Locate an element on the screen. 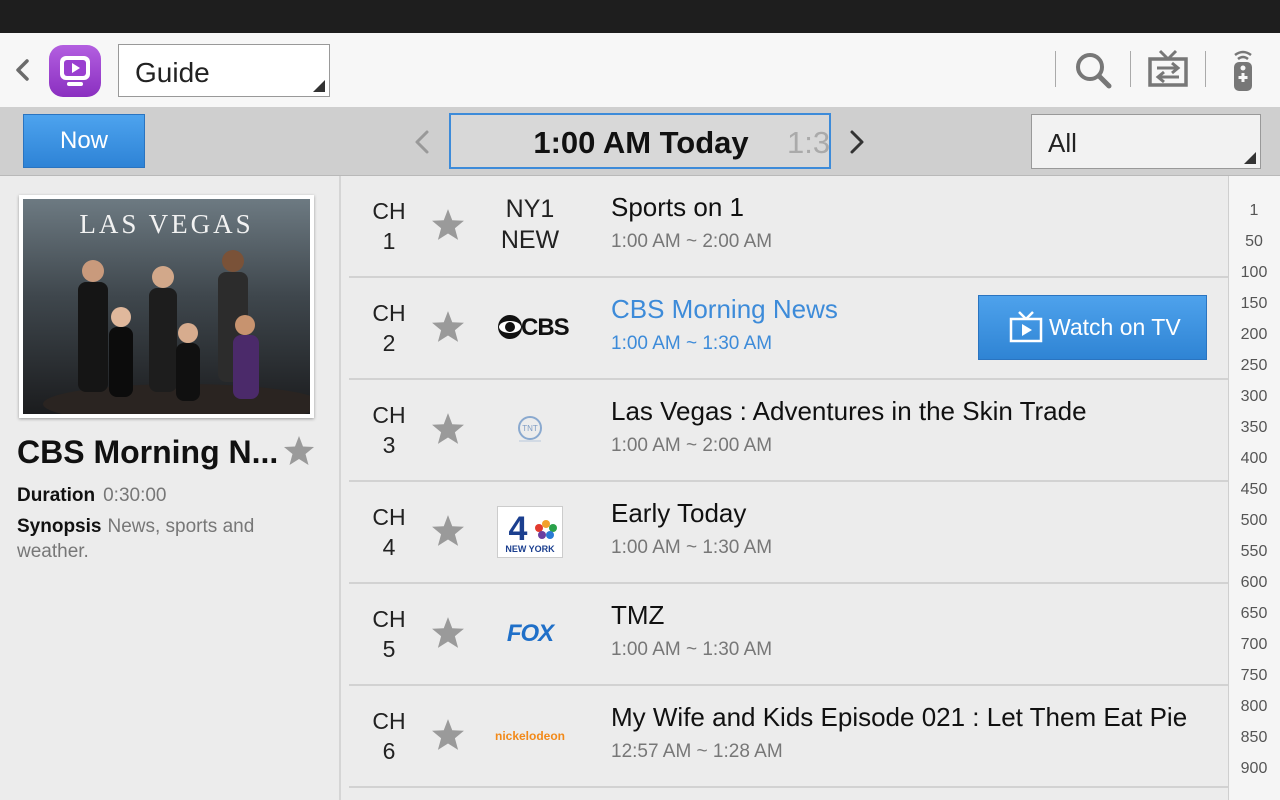 The height and width of the screenshot is (800, 1280). duration-line: Duration 0:30:00 is located at coordinates (92, 496).